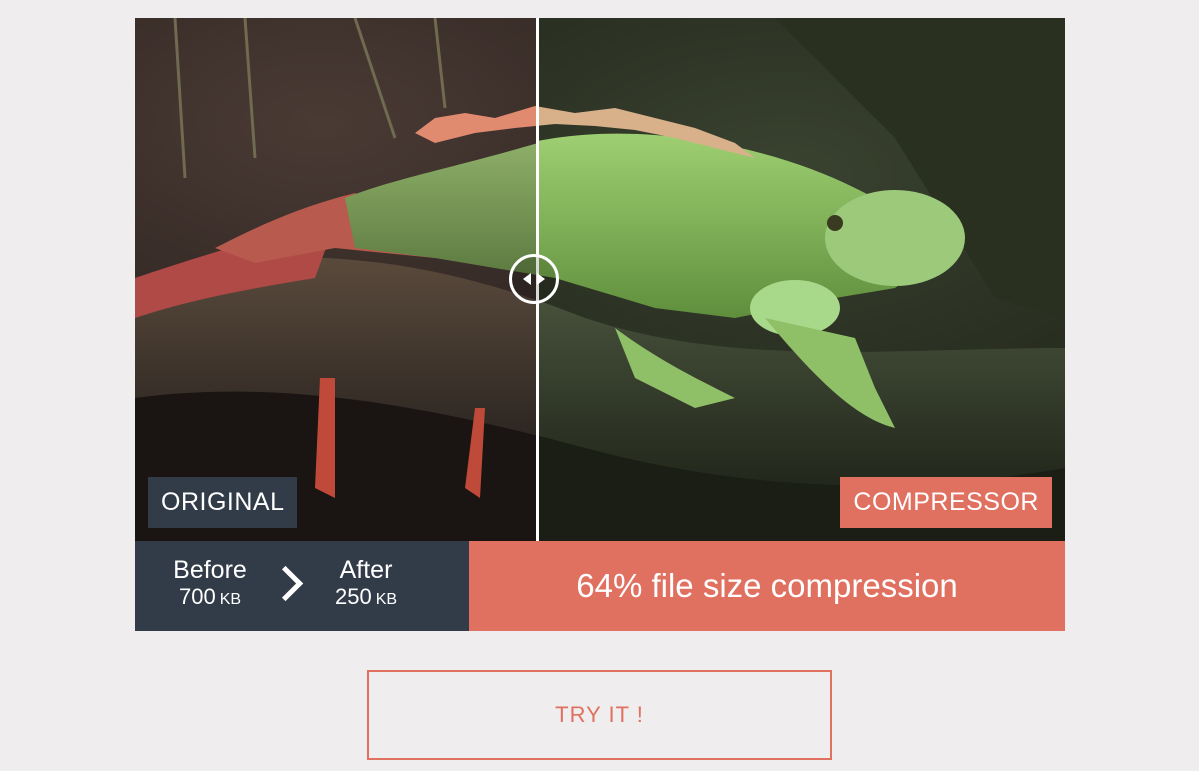  What do you see at coordinates (223, 502) in the screenshot?
I see `original-label: ORIGINAL` at bounding box center [223, 502].